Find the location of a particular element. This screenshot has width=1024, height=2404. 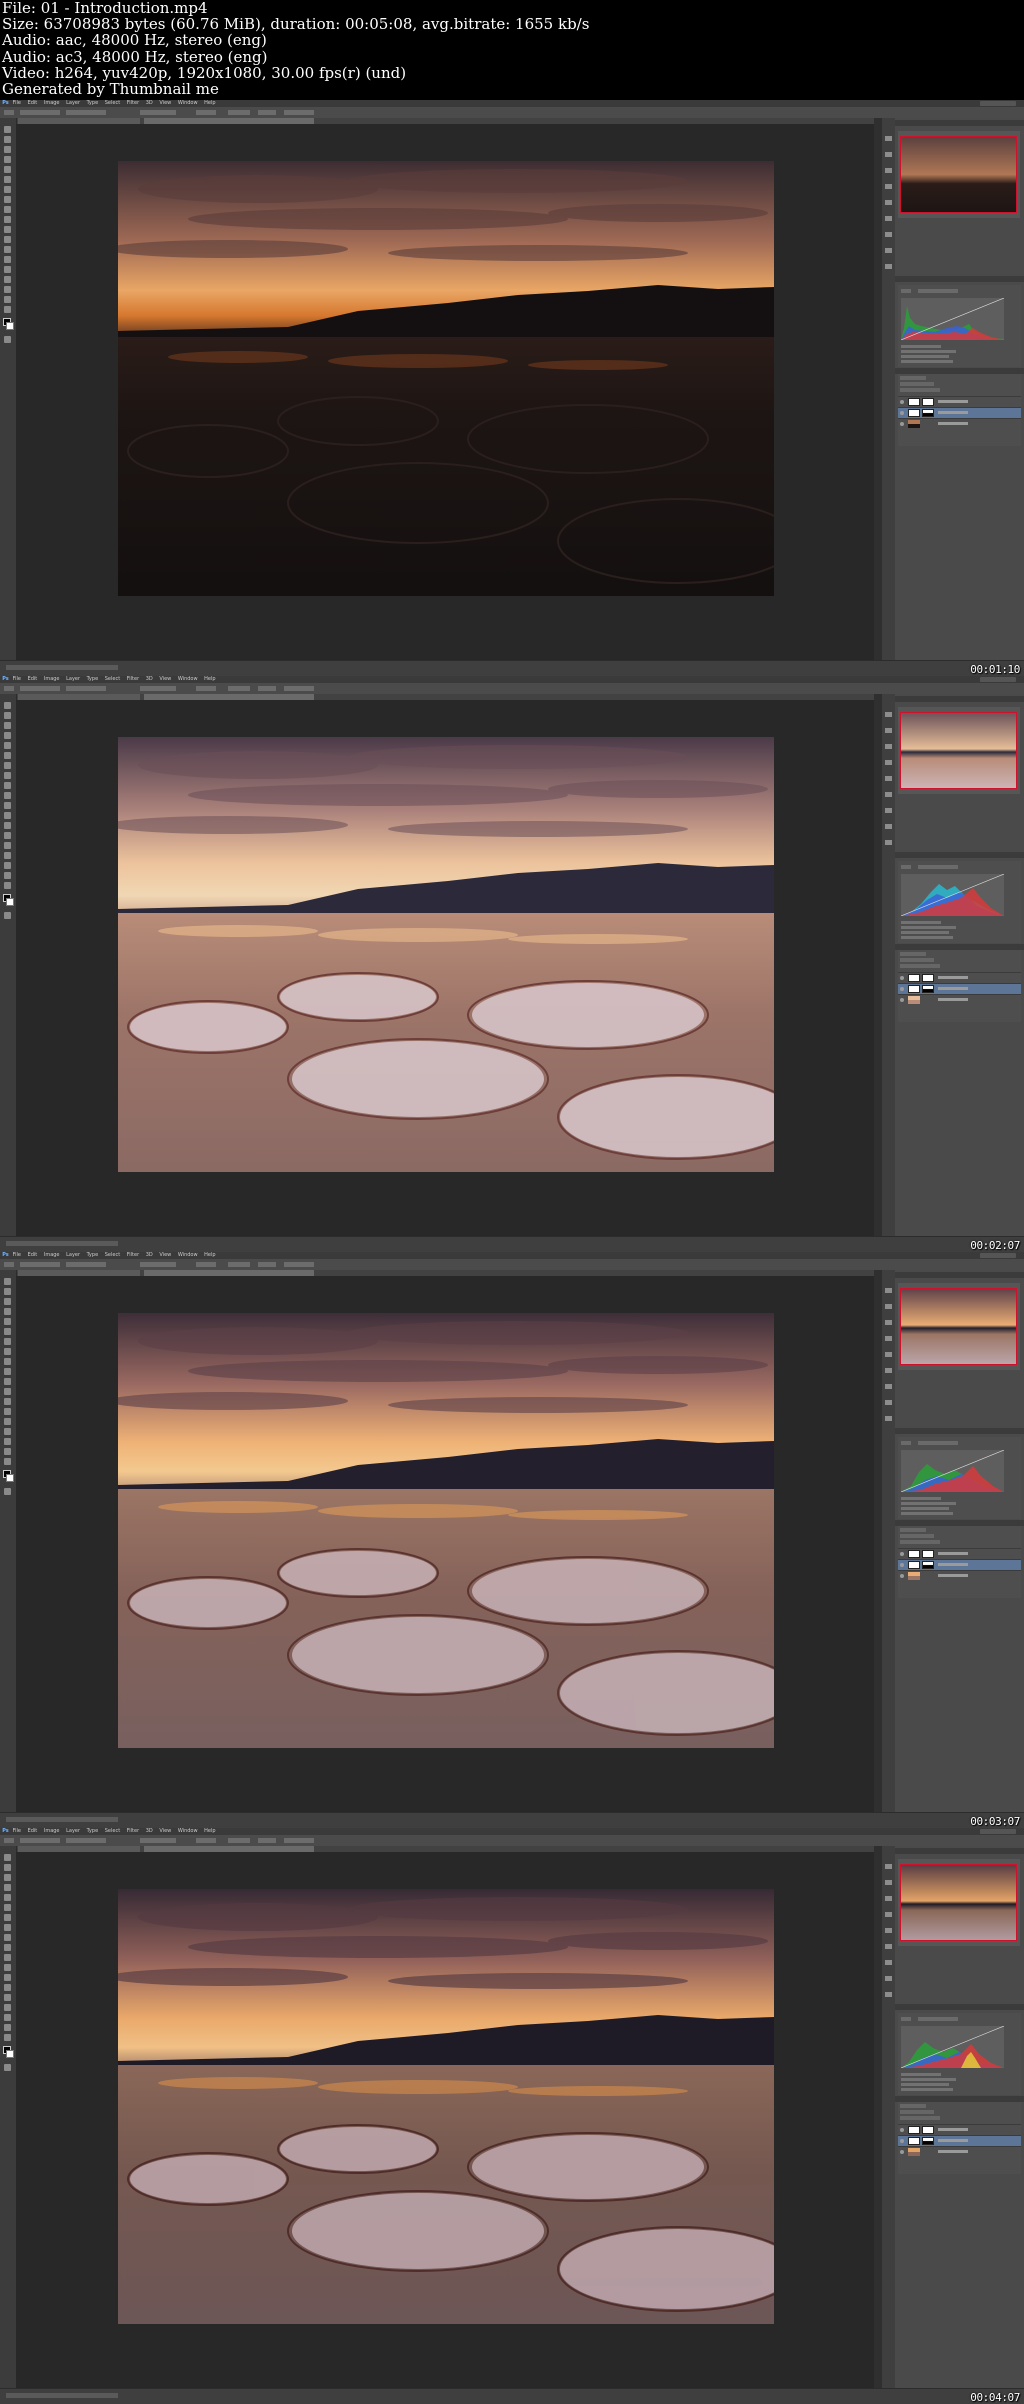

healing-tool-icon is located at coordinates (7, 765).